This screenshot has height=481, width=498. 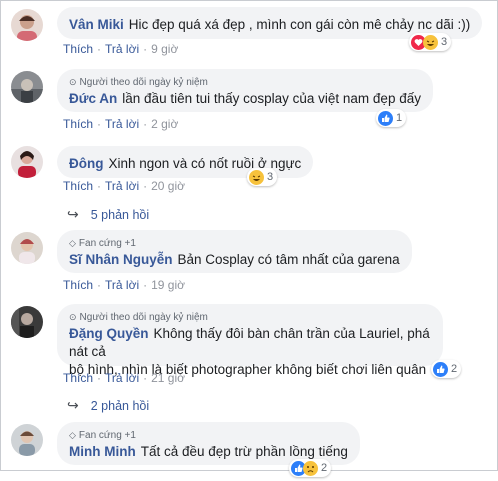 What do you see at coordinates (164, 49) in the screenshot?
I see `comment-timestamp: 9 giờ` at bounding box center [164, 49].